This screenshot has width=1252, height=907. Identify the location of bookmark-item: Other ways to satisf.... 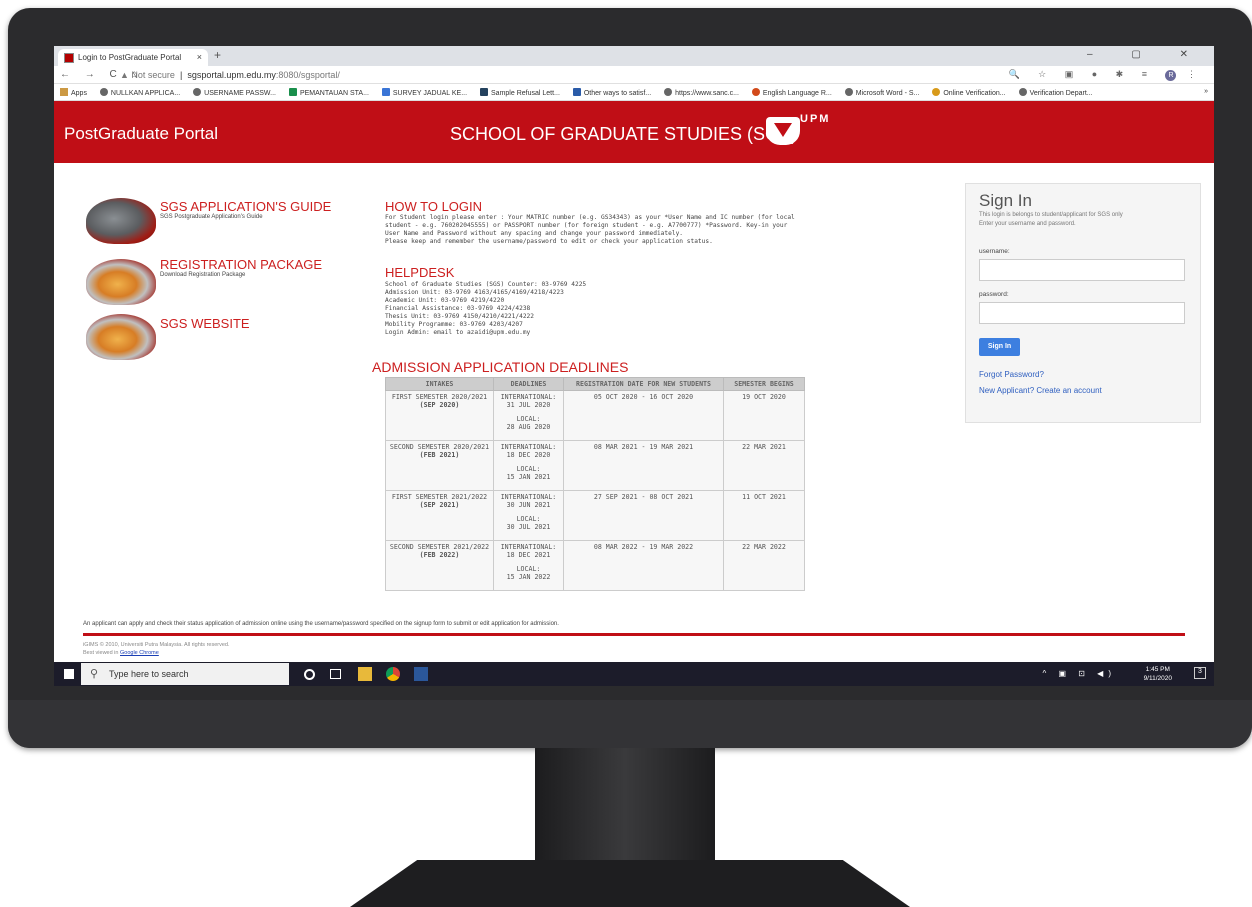
(611, 92).